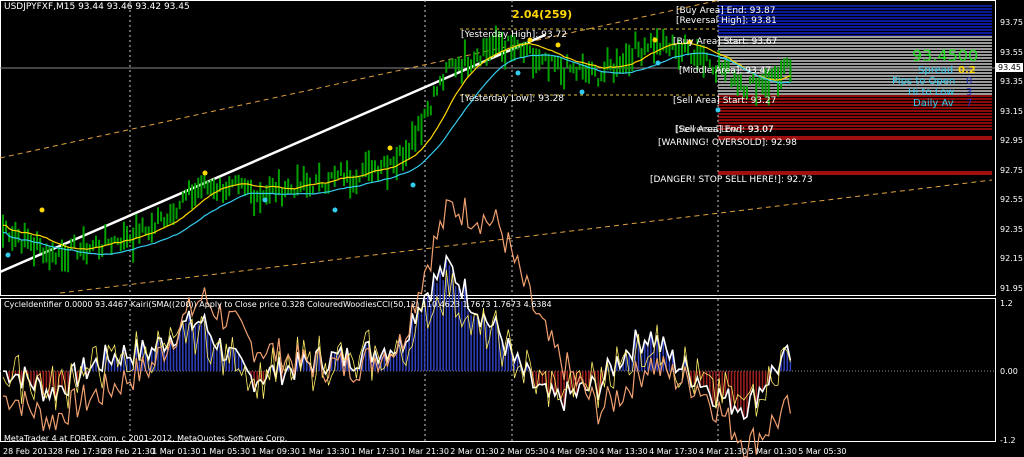  Describe the element at coordinates (1006, 303) in the screenshot. I see `sub-axis-tick: 1.2` at that location.